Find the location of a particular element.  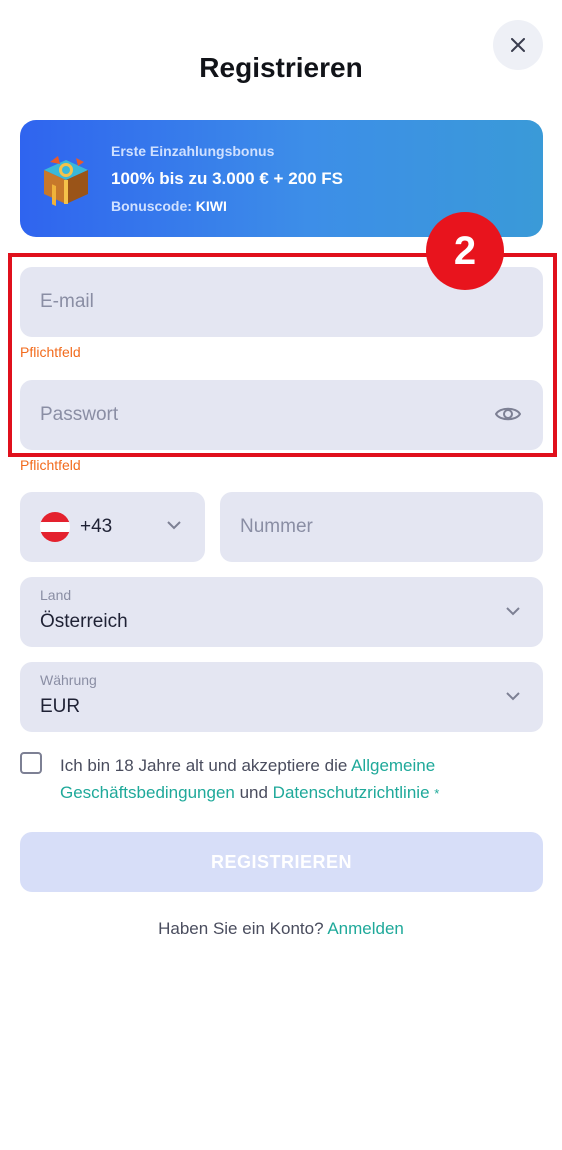

terms-checkbox is located at coordinates (31, 763).